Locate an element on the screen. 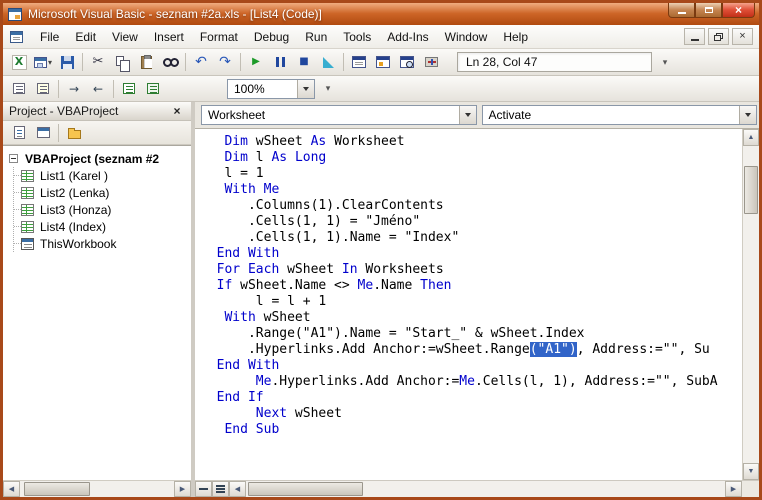 This screenshot has height=500, width=762. child-restore-button is located at coordinates (718, 36).